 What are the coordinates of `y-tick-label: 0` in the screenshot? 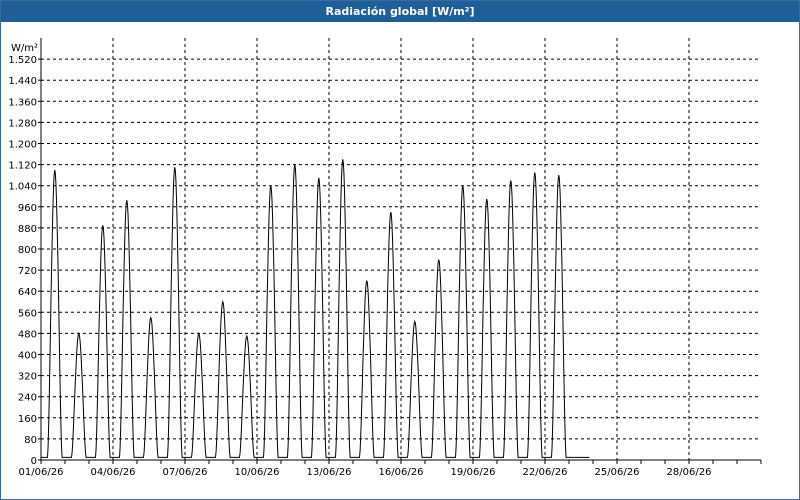 It's located at (34, 461).